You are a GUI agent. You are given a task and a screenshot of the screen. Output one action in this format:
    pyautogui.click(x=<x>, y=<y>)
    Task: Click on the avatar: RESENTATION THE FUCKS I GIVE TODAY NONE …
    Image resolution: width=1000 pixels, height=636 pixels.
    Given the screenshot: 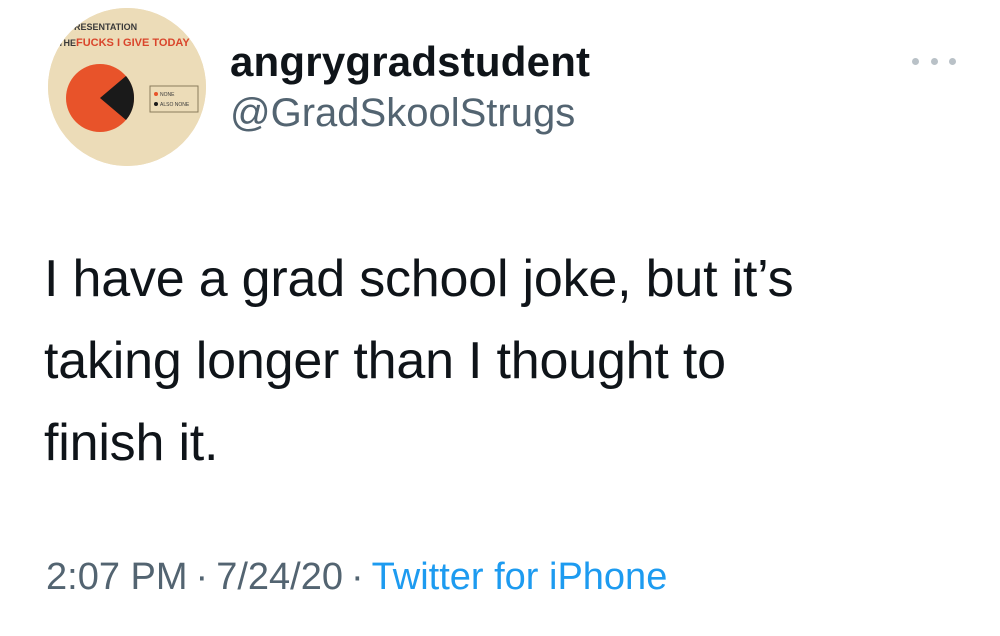 What is the action you would take?
    pyautogui.click(x=127, y=87)
    